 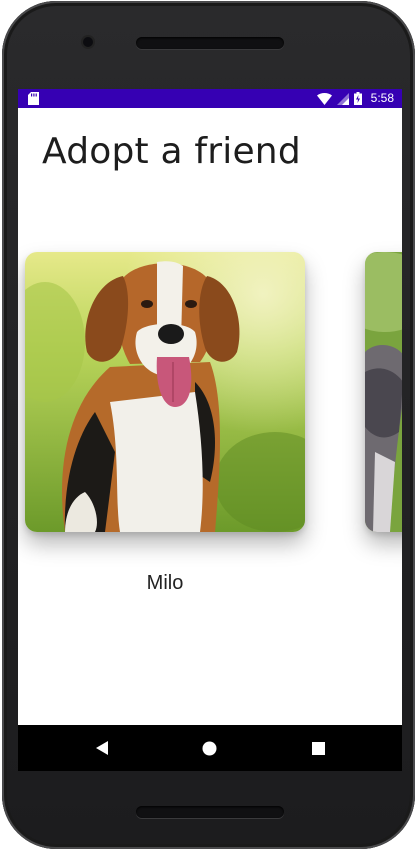 I want to click on pet-card-next, so click(x=383, y=392).